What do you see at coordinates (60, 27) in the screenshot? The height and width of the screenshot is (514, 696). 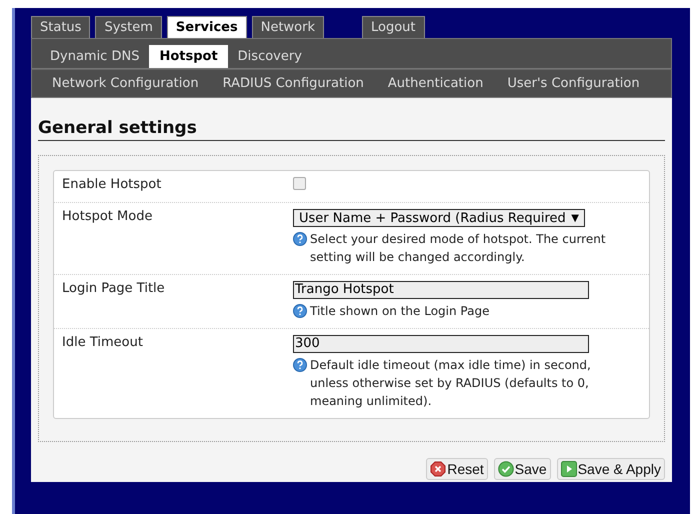 I see `nav-tab: Status` at bounding box center [60, 27].